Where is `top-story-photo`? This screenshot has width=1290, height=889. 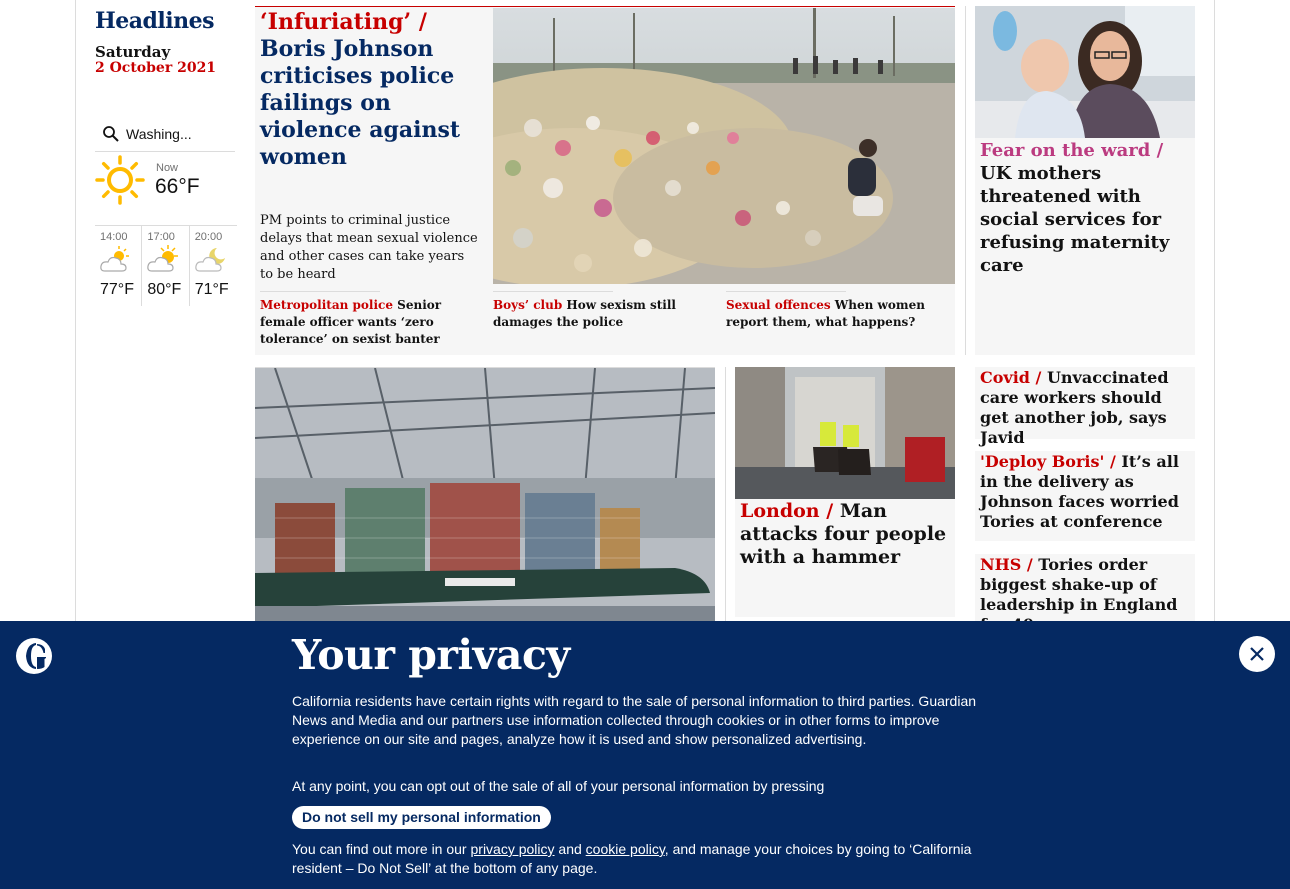
top-story-photo is located at coordinates (724, 146).